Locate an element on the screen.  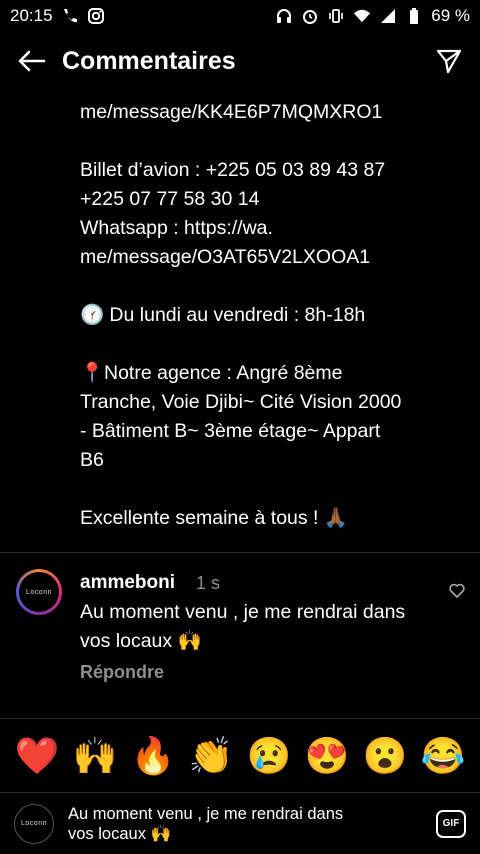
caption-line: Billet d’avion : +225 05 03 89 43 87 is located at coordinates (233, 170).